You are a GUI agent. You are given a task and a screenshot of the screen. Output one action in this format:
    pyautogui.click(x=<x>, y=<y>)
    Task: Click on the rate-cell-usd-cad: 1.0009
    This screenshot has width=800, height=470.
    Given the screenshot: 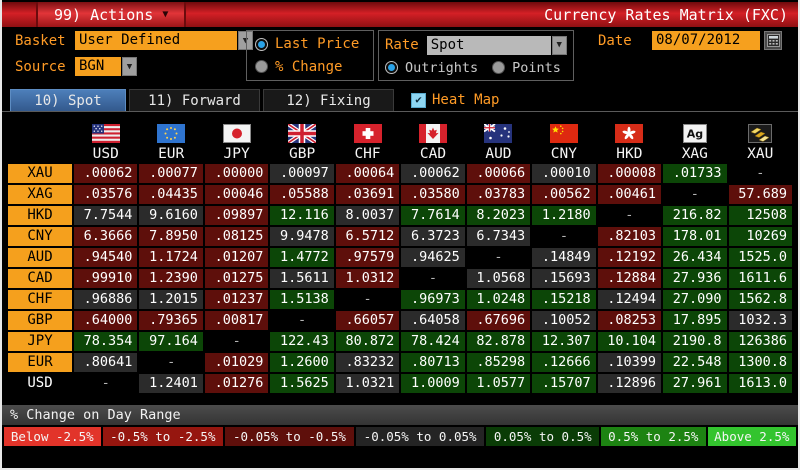 What is the action you would take?
    pyautogui.click(x=433, y=383)
    